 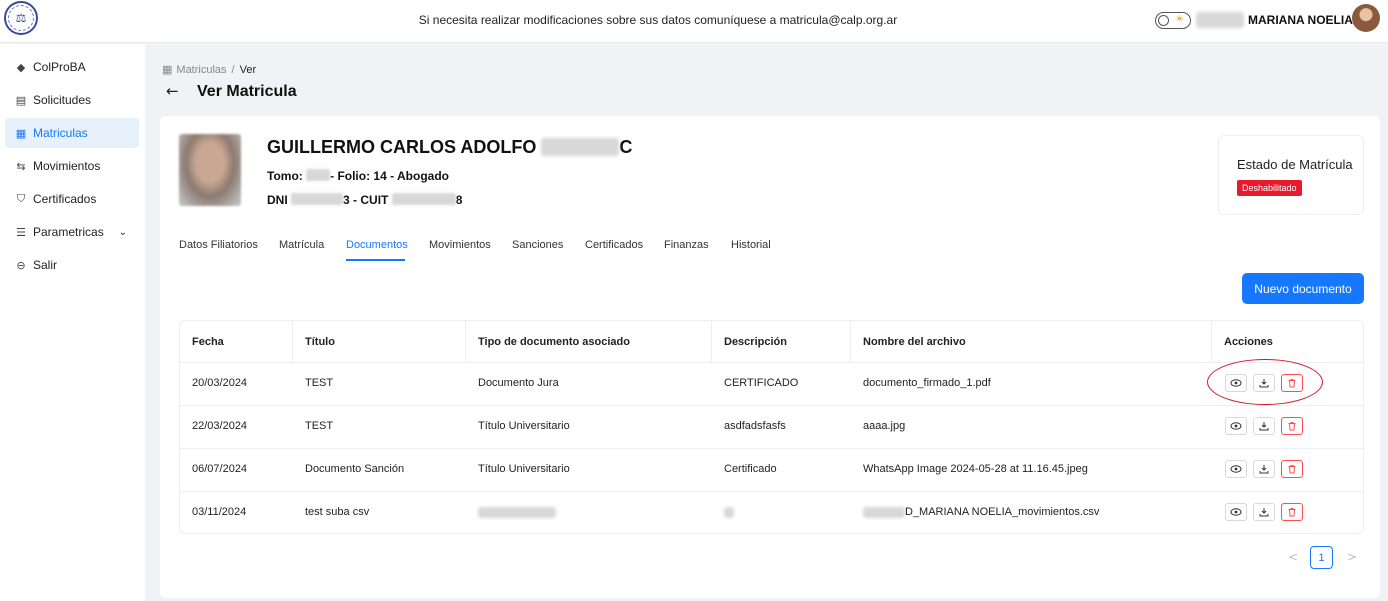 I want to click on theme-toggle: ☀, so click(x=1173, y=20).